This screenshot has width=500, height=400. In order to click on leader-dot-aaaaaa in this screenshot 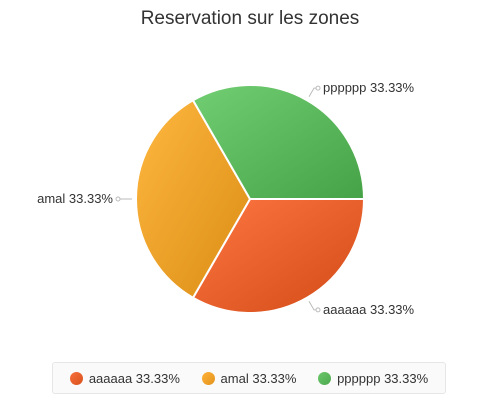, I will do `click(318, 310)`.